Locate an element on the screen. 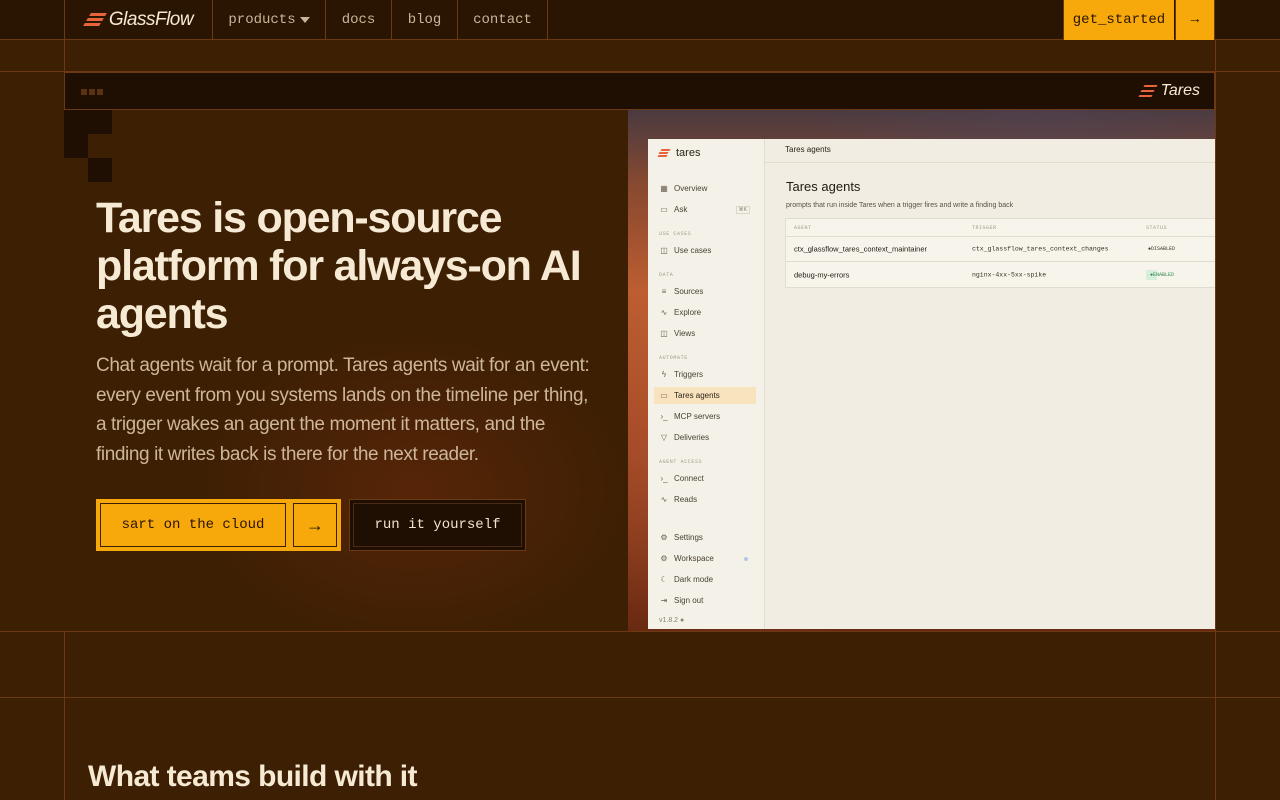 This screenshot has height=800, width=1280. agent-name: debug-my-errors is located at coordinates (822, 274).